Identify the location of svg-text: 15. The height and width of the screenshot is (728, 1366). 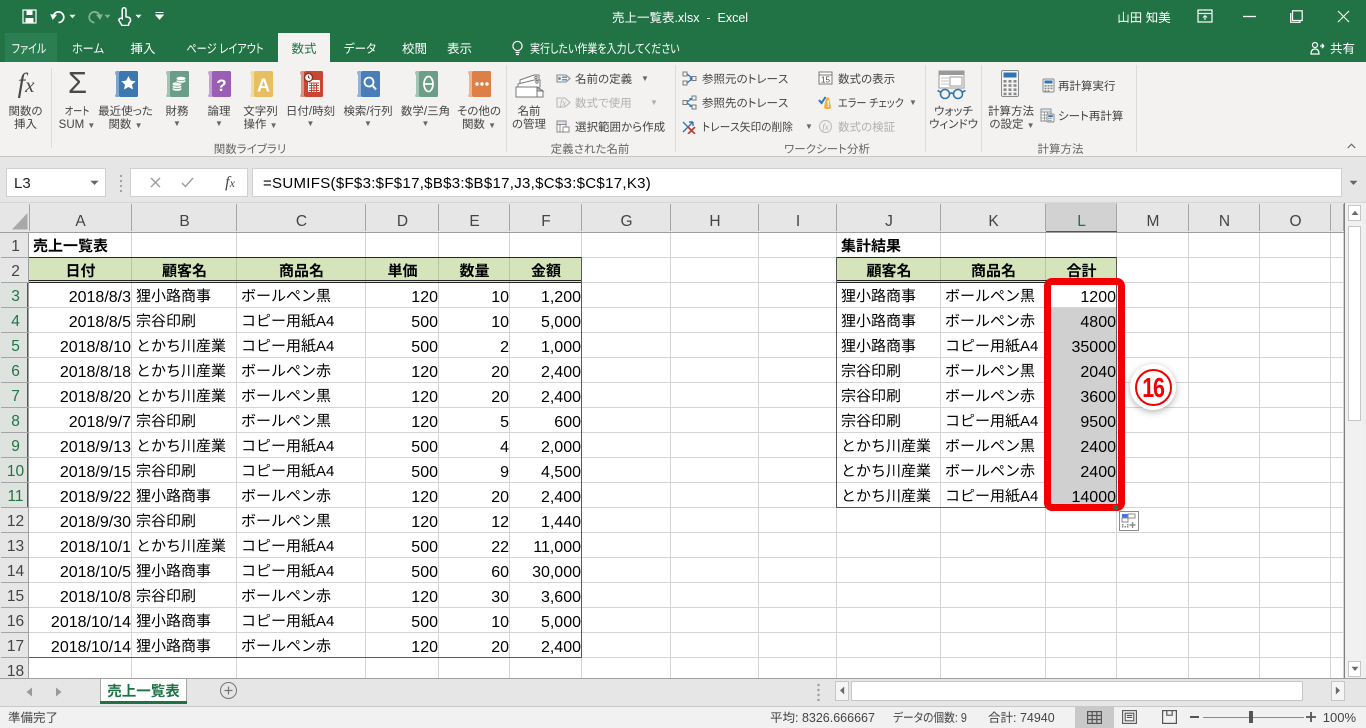
(825, 80).